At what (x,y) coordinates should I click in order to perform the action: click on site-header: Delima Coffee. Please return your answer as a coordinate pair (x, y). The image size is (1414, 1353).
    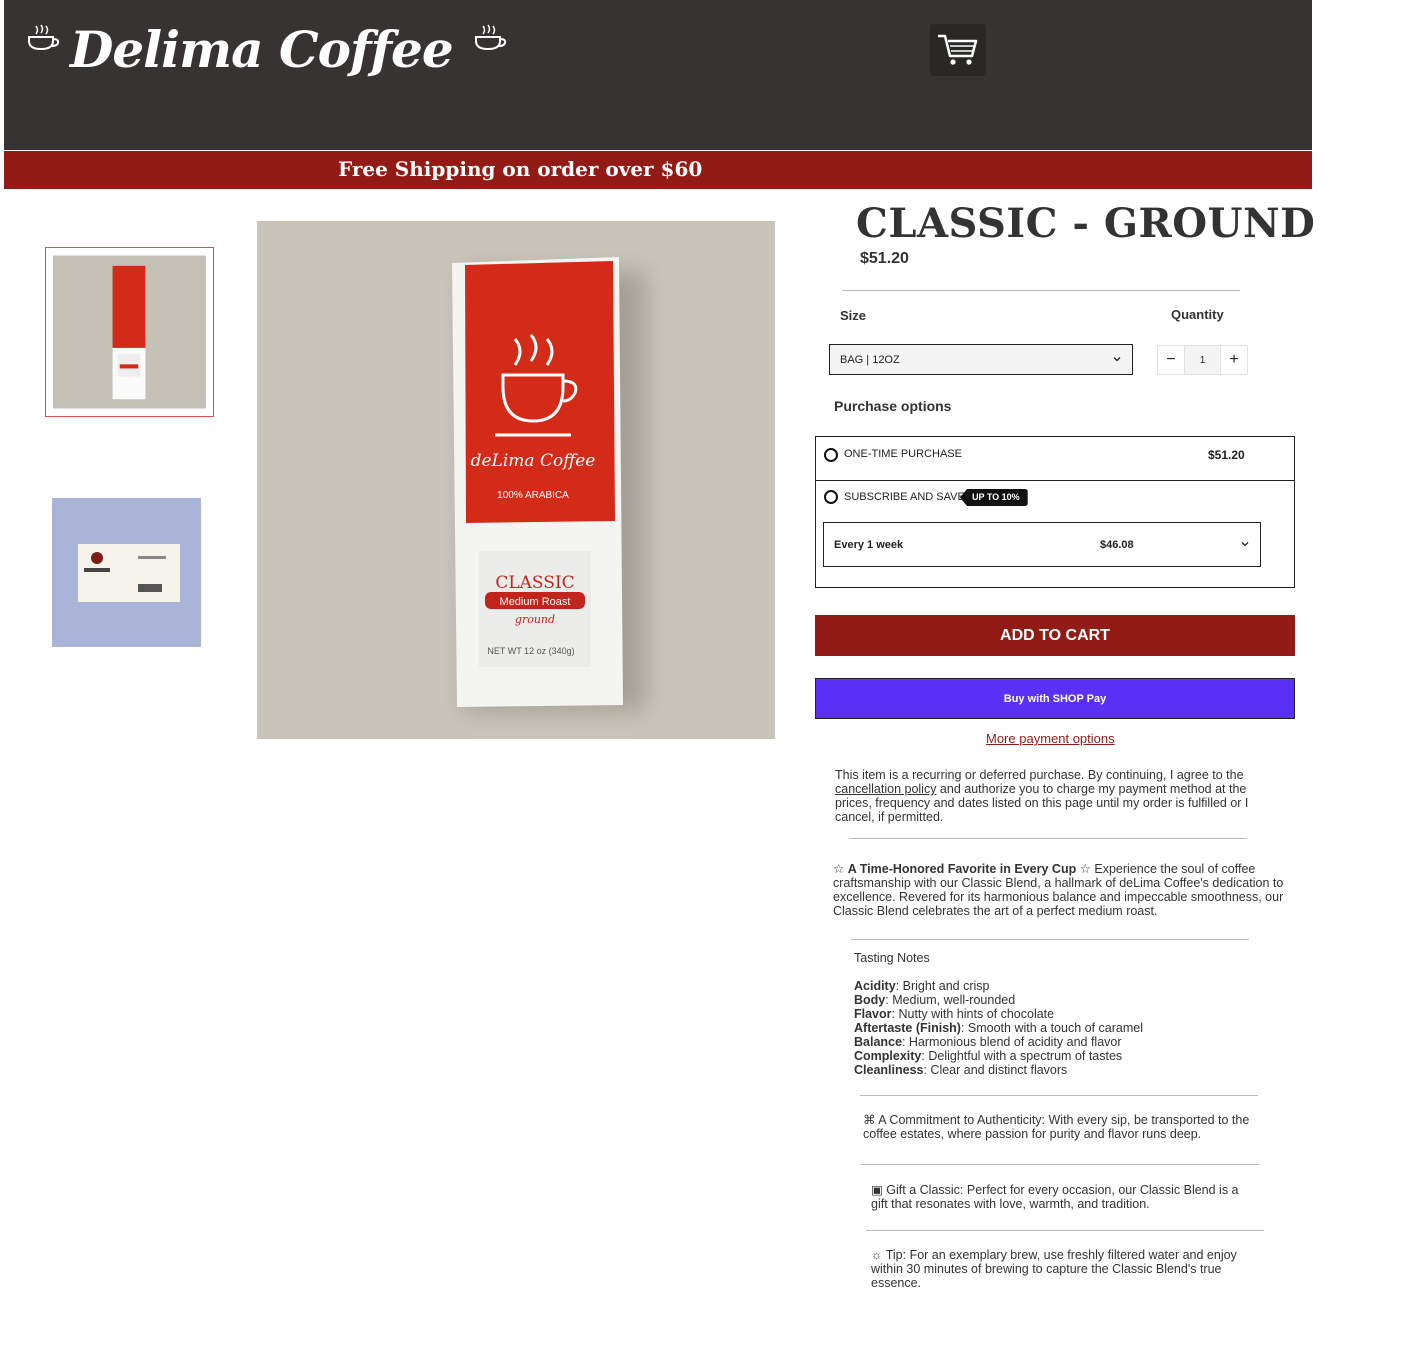
    Looking at the image, I should click on (658, 75).